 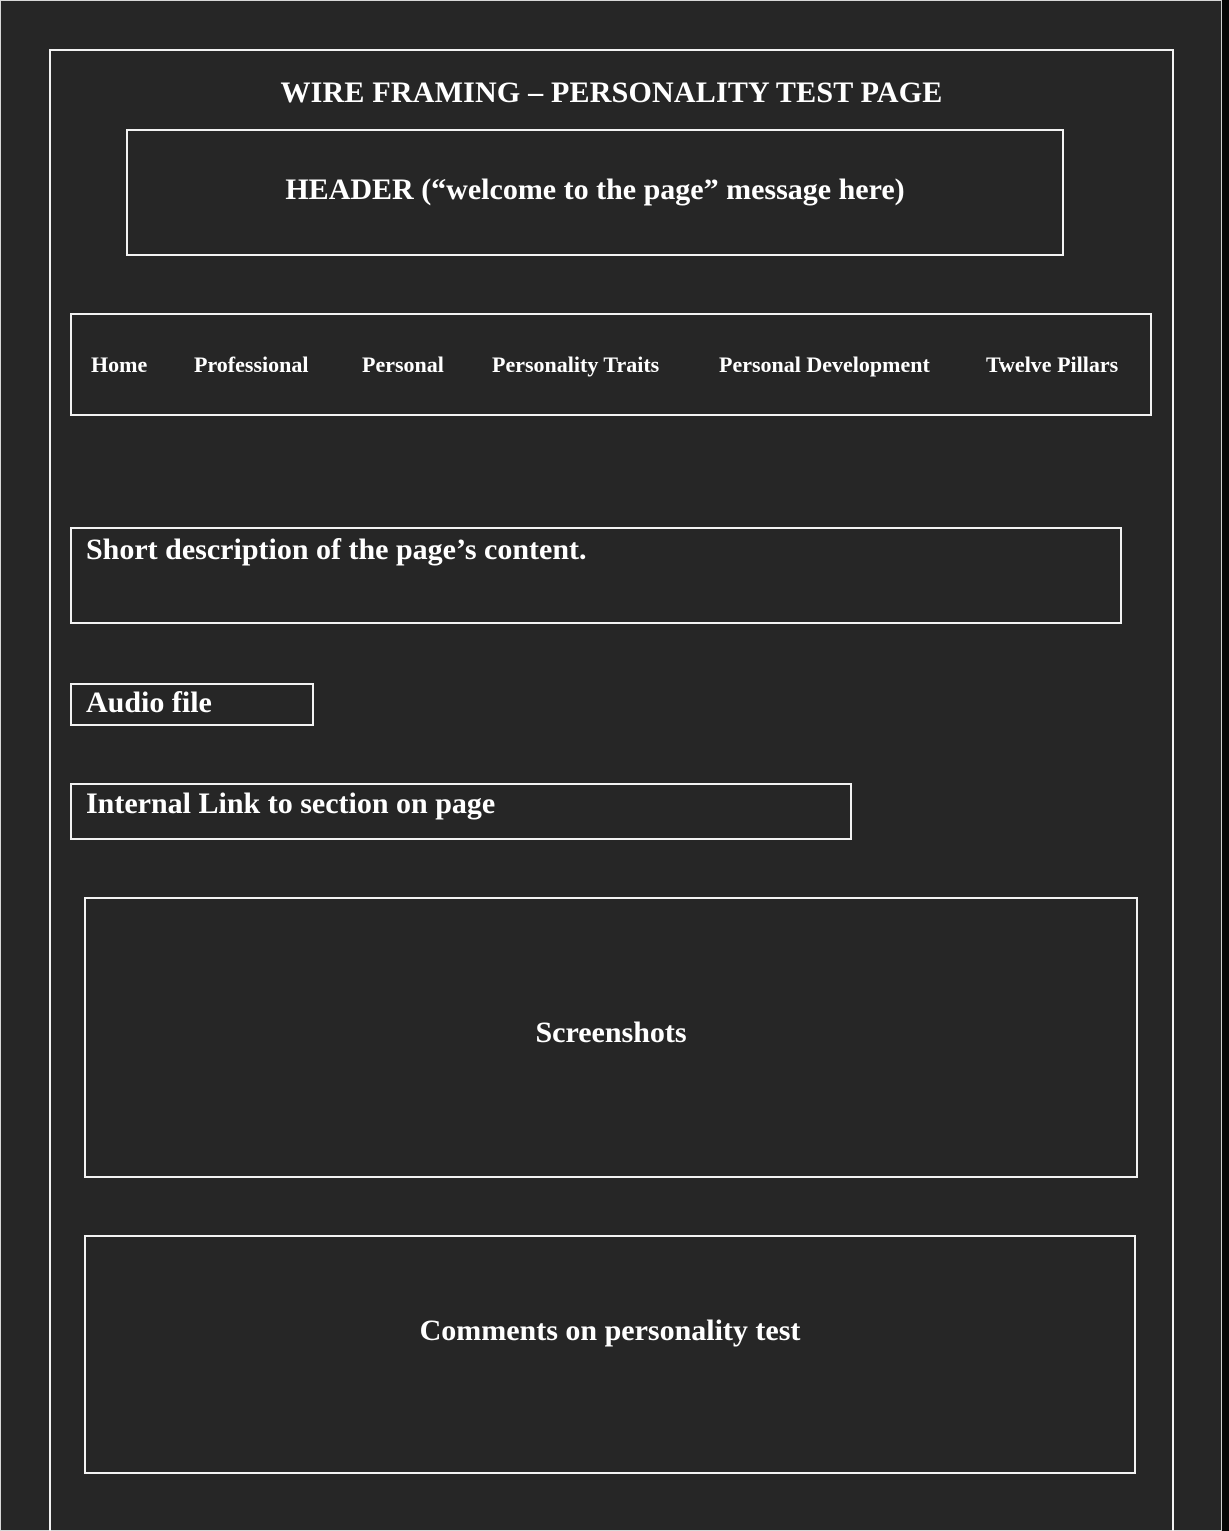 What do you see at coordinates (575, 365) in the screenshot?
I see `nav-item-personality-traits: Personality Traits` at bounding box center [575, 365].